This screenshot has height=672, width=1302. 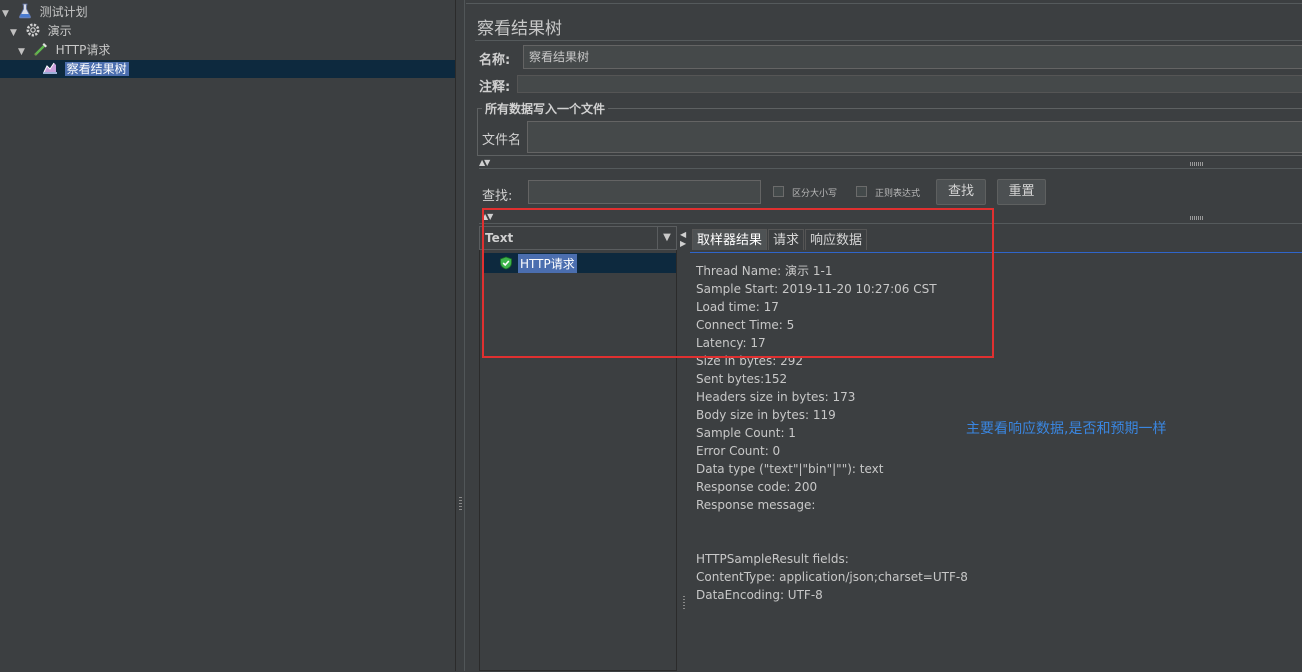 I want to click on tree-splitter, so click(x=460, y=335).